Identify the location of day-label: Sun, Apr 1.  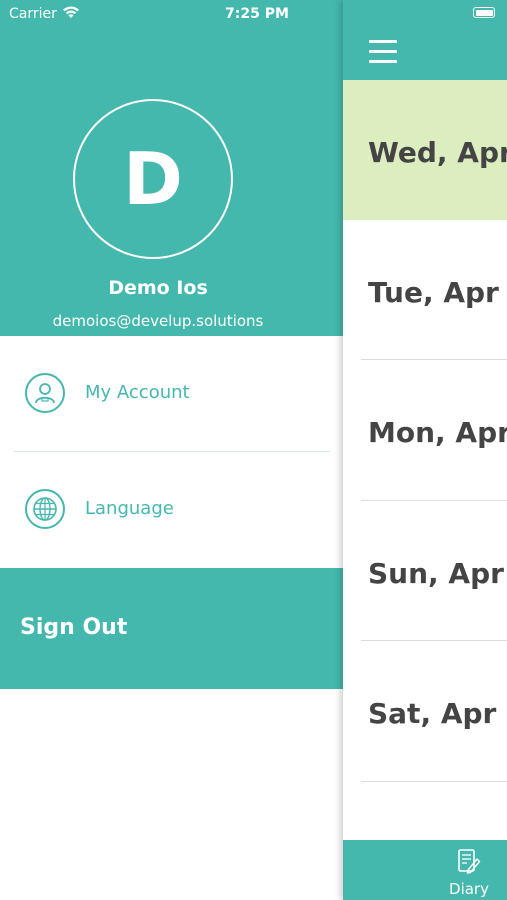
(437, 573).